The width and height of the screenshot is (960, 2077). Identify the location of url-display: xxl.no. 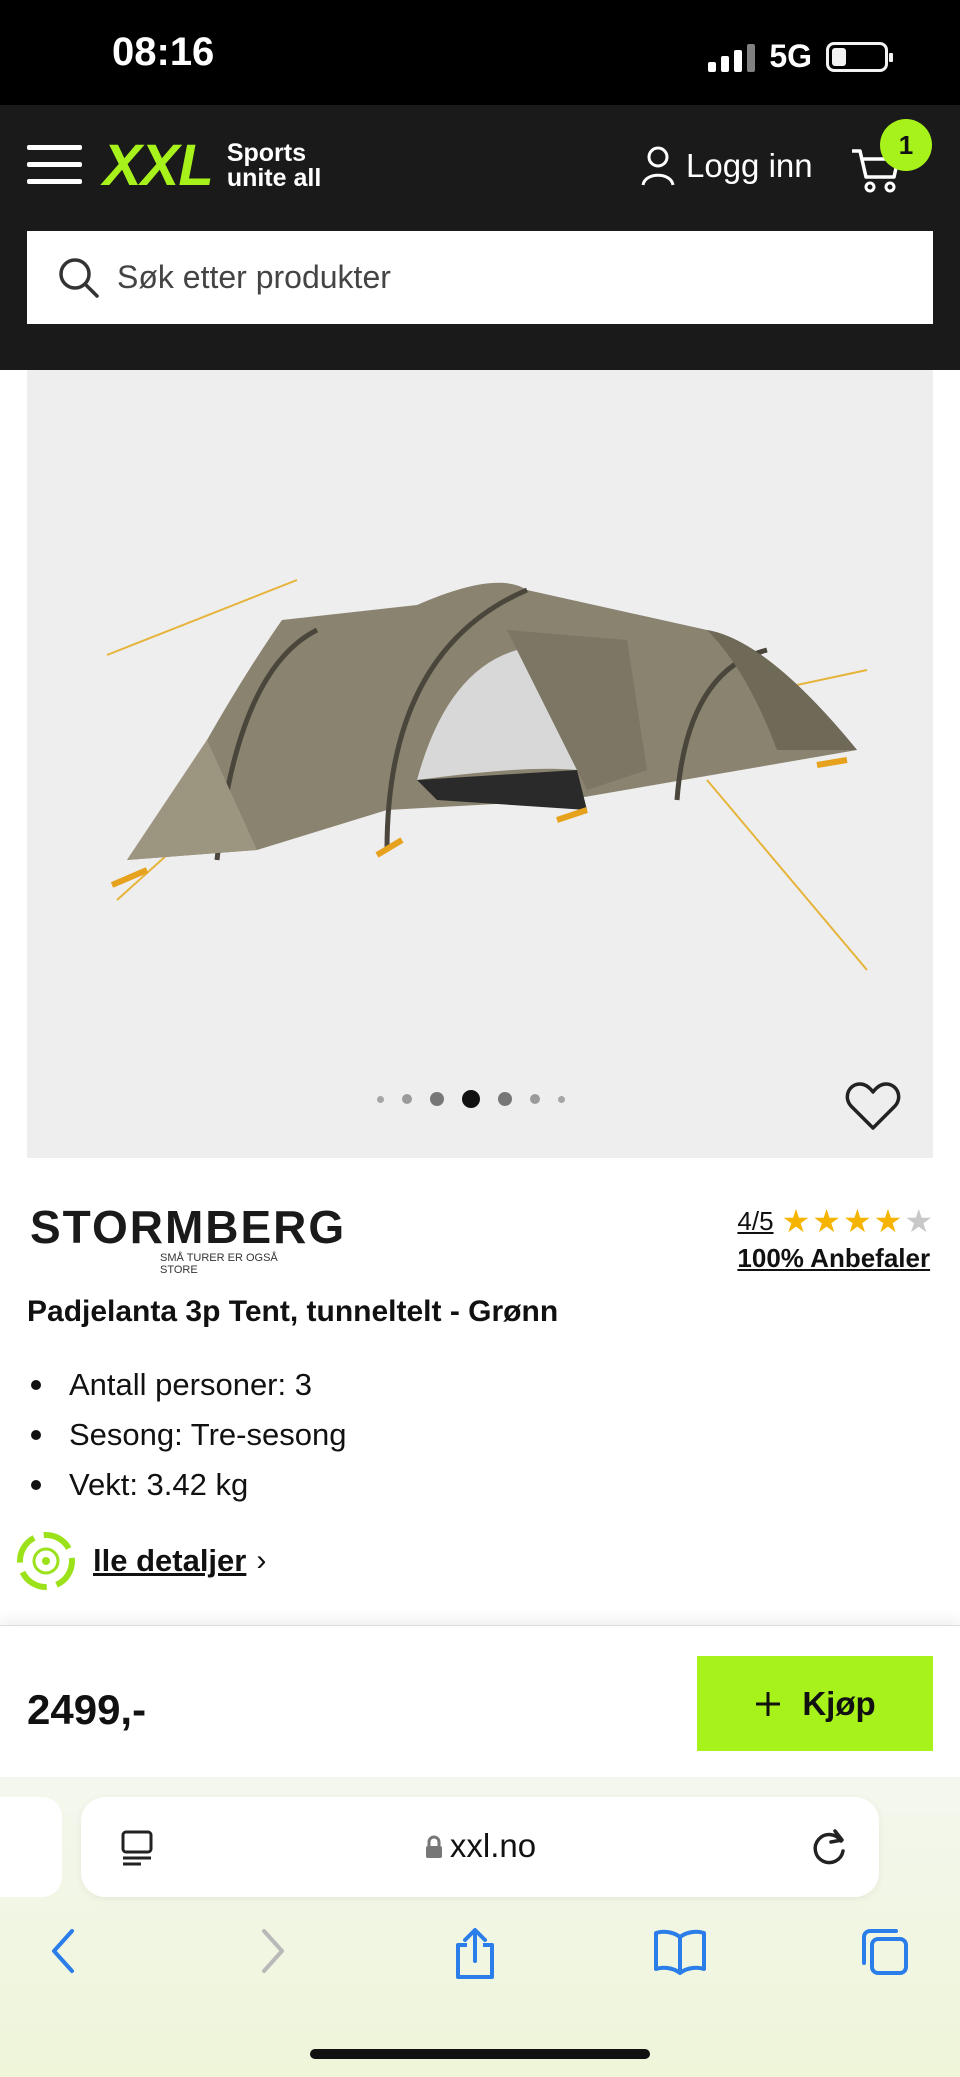
(480, 1846).